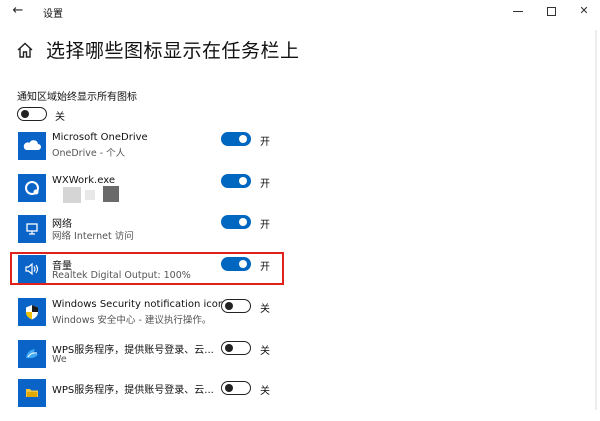 Image resolution: width=600 pixels, height=421 pixels. What do you see at coordinates (77, 97) in the screenshot?
I see `always-show-label: 通知区域始终显示所有图标` at bounding box center [77, 97].